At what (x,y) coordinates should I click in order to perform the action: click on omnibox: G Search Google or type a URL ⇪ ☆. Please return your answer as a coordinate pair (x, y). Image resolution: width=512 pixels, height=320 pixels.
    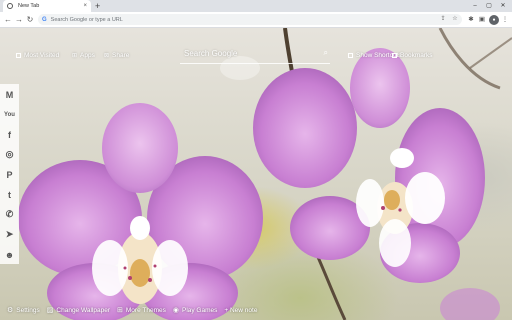
    Looking at the image, I should click on (250, 19).